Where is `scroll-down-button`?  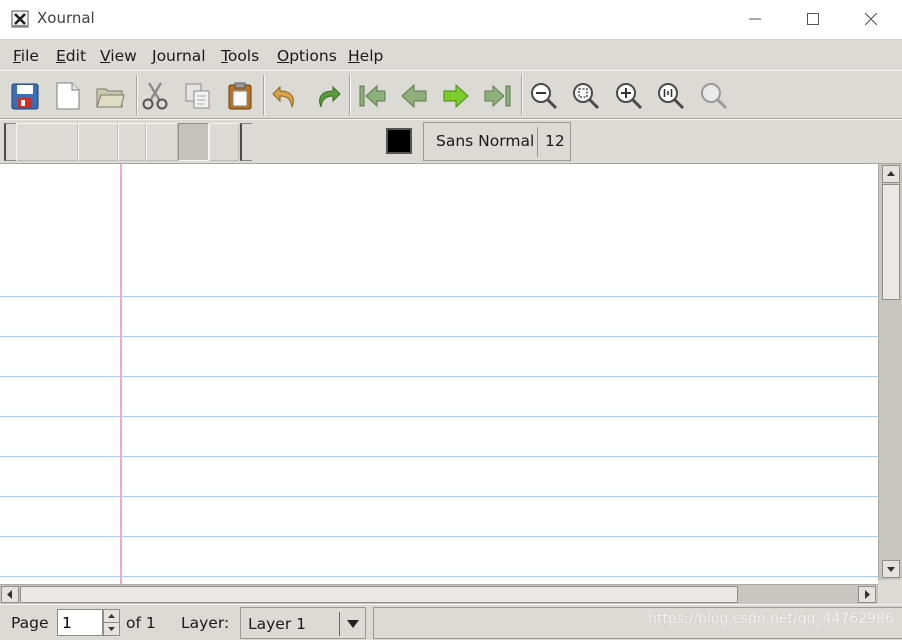
scroll-down-button is located at coordinates (891, 569).